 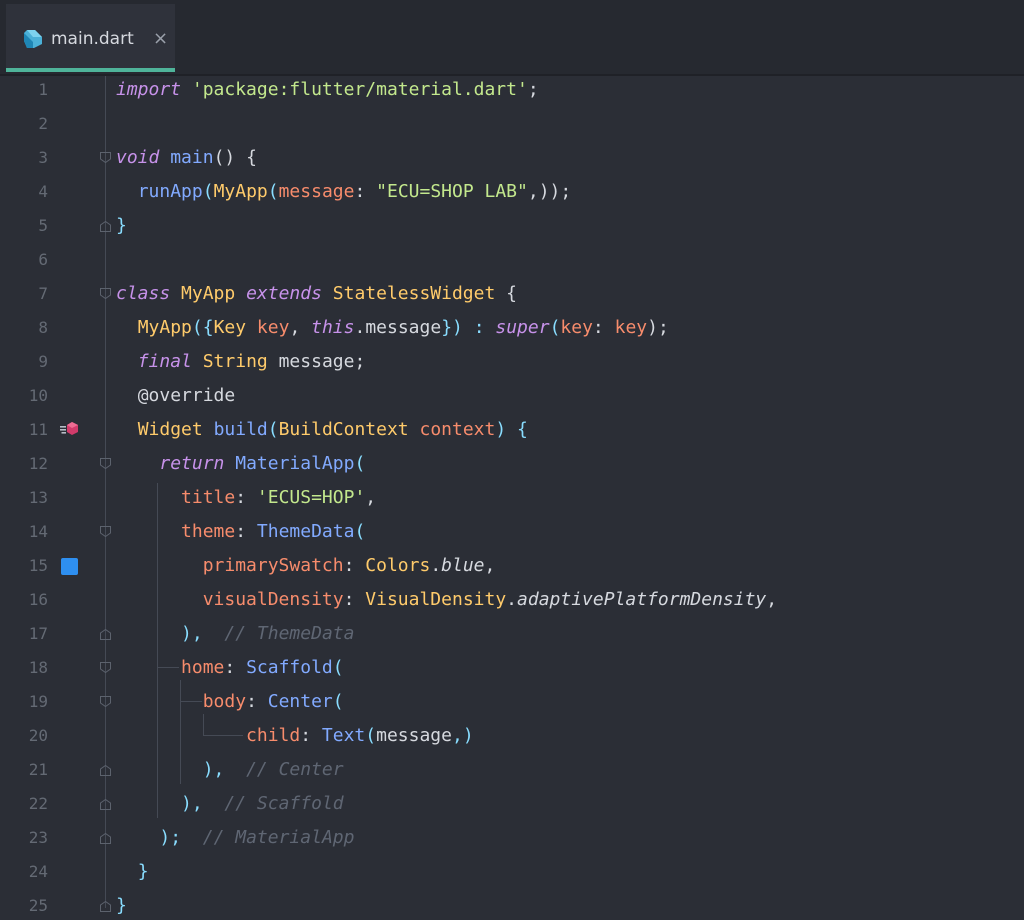 I want to click on tab-main-dart: main.dart ×, so click(x=90, y=38).